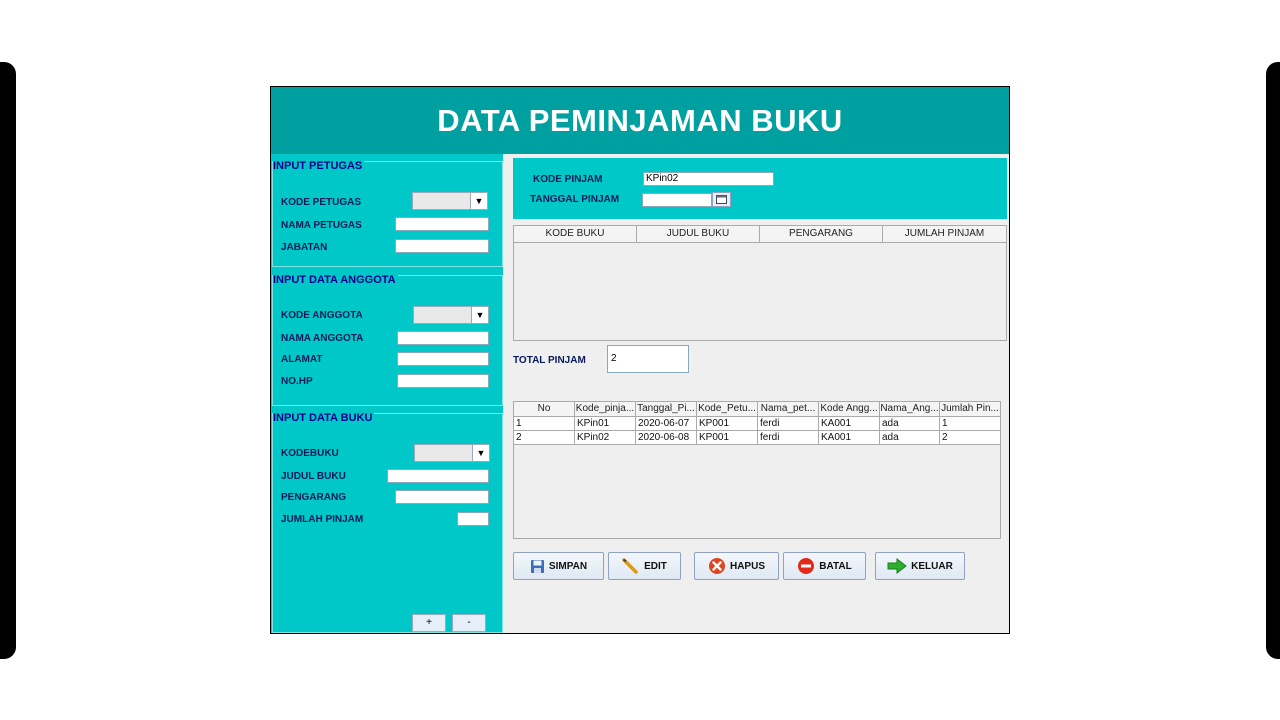  Describe the element at coordinates (568, 179) in the screenshot. I see `kode-pinjam-label: KODE PINJAM` at that location.